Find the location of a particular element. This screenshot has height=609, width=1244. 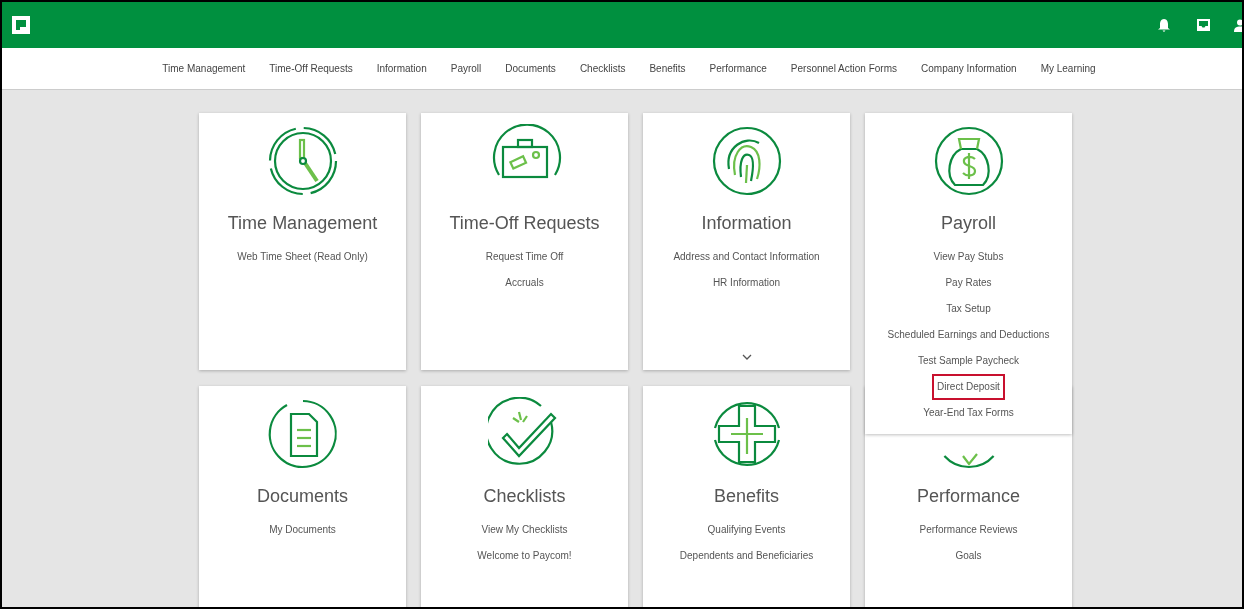

nav-link: Performance is located at coordinates (738, 68).